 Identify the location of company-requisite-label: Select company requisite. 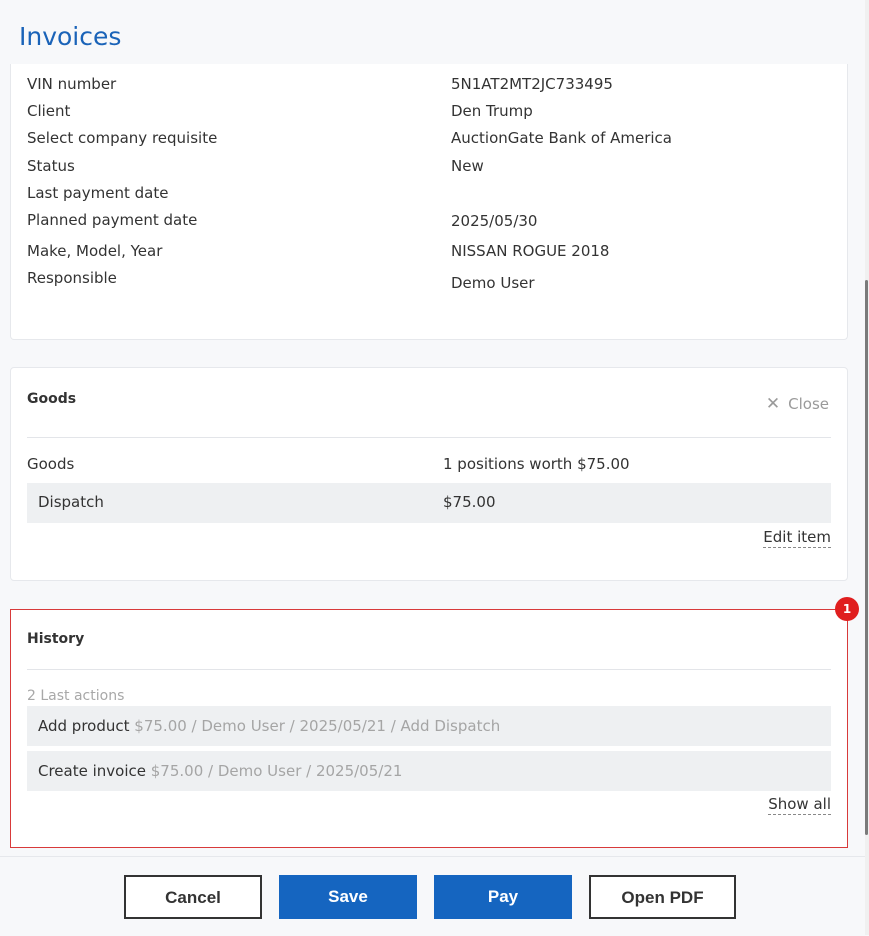
(122, 138).